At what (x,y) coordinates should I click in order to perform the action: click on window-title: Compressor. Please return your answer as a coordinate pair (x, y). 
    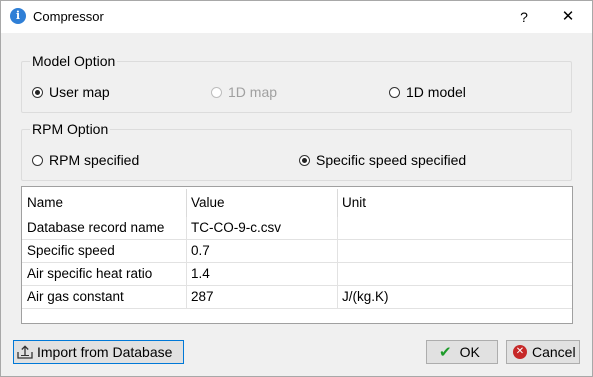
    Looking at the image, I should click on (68, 16).